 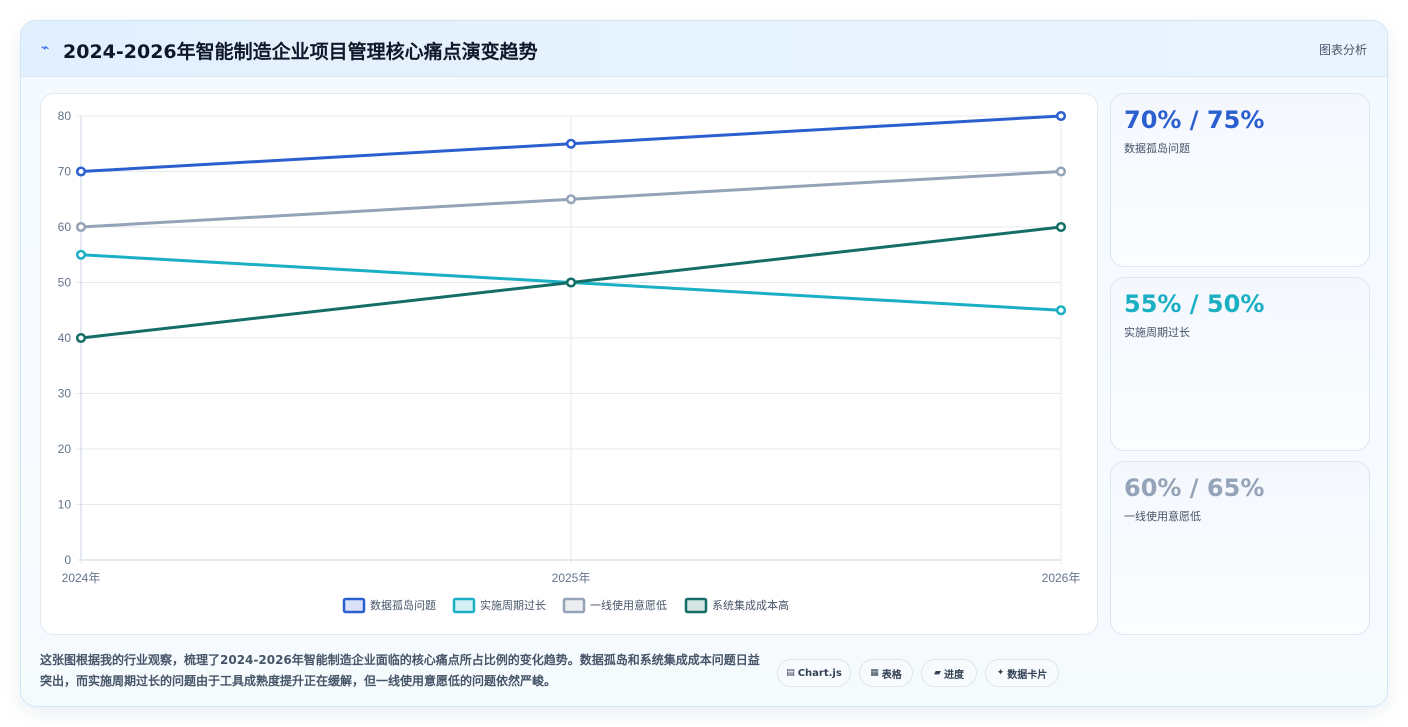 I want to click on y-tick-label: 70, so click(x=65, y=172).